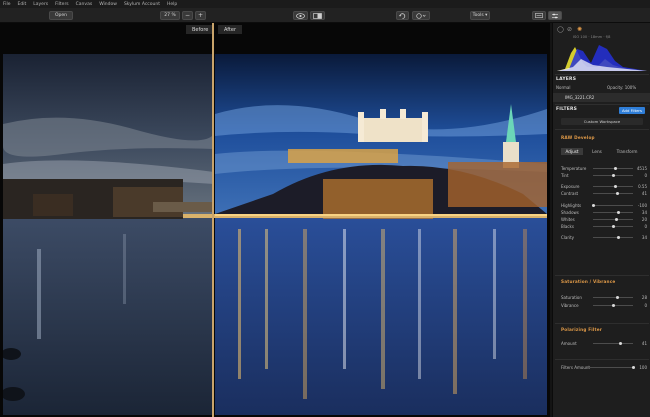  Describe the element at coordinates (644, 297) in the screenshot. I see `slider-value: 28` at that location.